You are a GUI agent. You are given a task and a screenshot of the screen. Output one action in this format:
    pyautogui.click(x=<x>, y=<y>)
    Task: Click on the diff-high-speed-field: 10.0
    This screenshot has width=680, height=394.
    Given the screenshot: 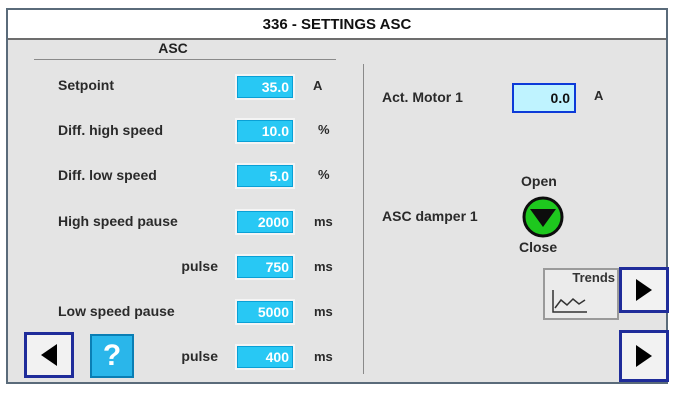 What is the action you would take?
    pyautogui.click(x=265, y=131)
    